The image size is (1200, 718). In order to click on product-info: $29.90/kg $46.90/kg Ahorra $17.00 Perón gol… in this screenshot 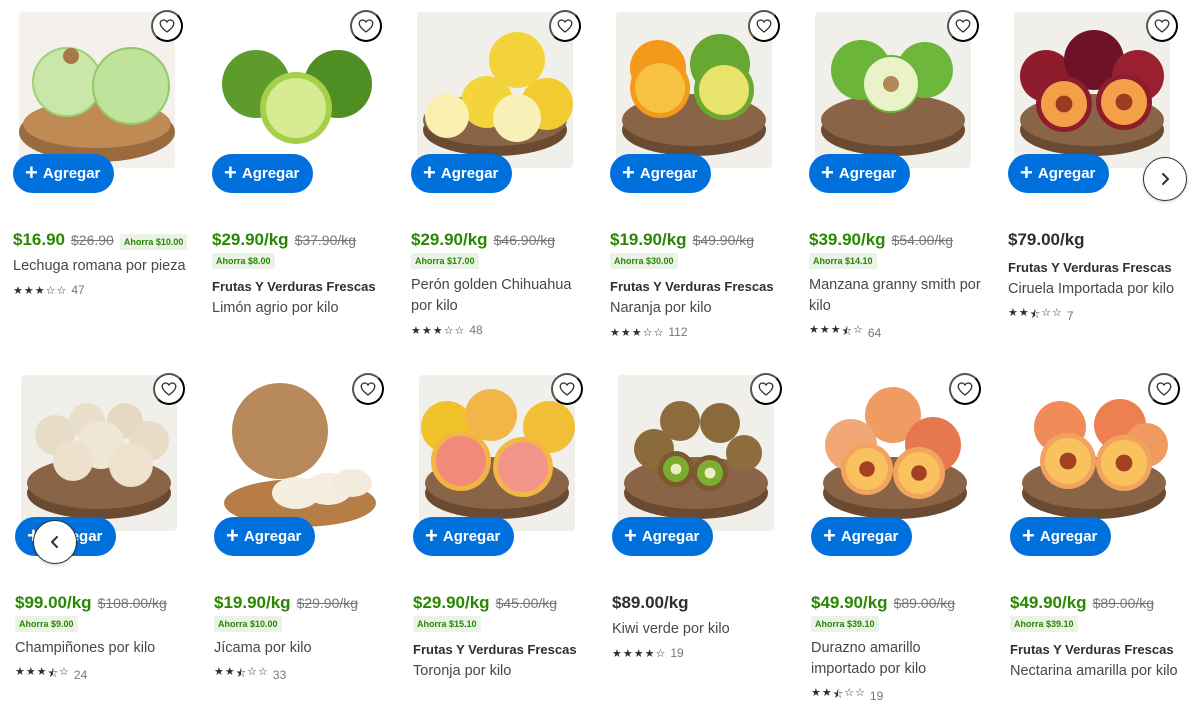, I will do `click(499, 283)`.